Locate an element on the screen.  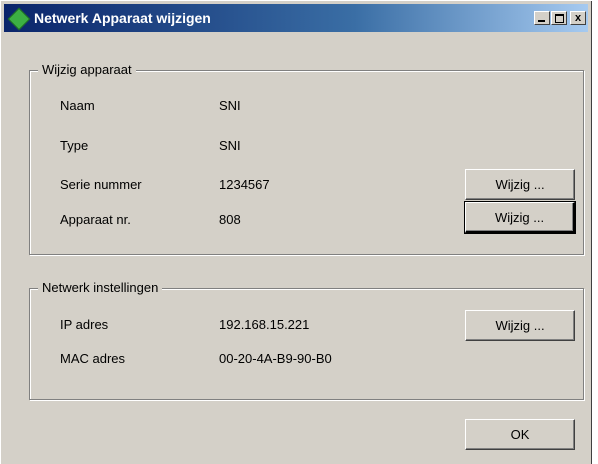
title-bar: Netwerk Apparaat wijzigen x is located at coordinates (296, 18).